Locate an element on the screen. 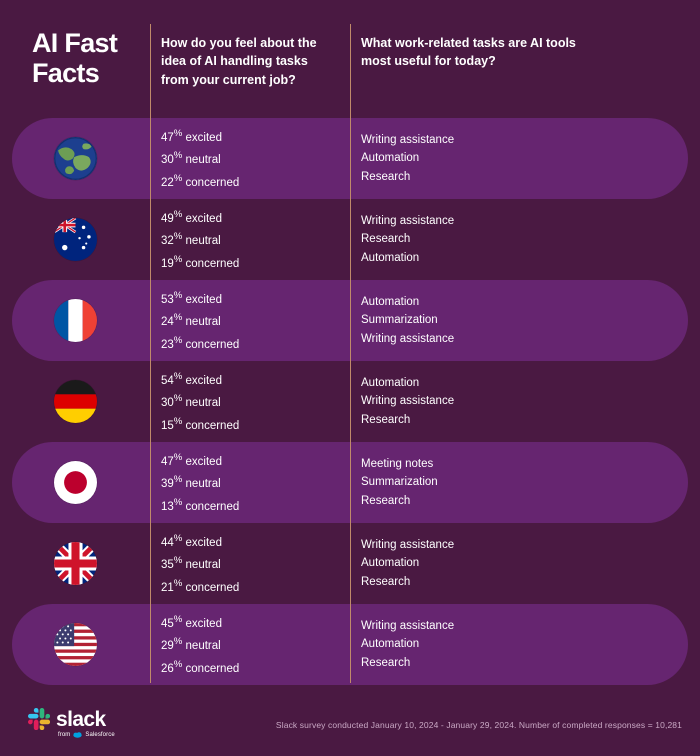 The height and width of the screenshot is (756, 700). sentiment-percent: 30 is located at coordinates (167, 403).